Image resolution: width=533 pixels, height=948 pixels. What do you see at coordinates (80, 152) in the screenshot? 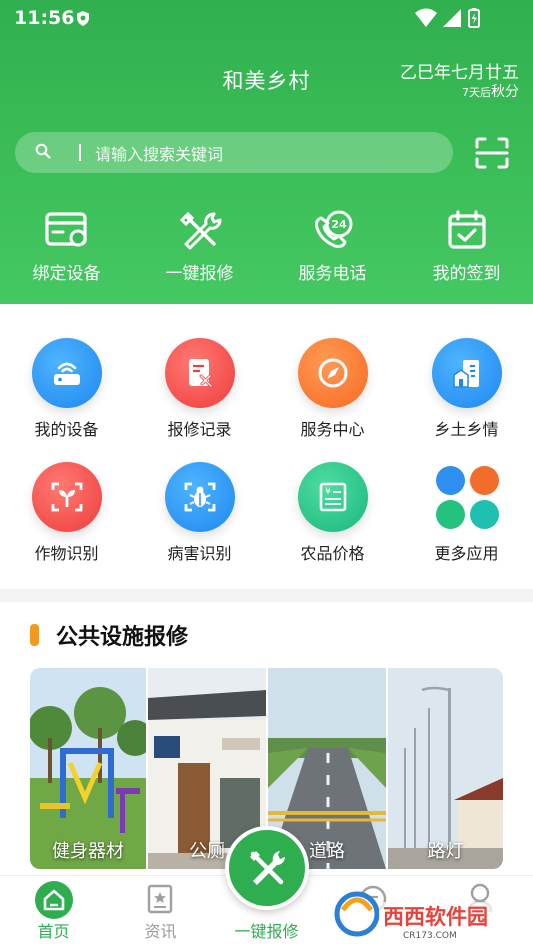
I see `search-divider` at bounding box center [80, 152].